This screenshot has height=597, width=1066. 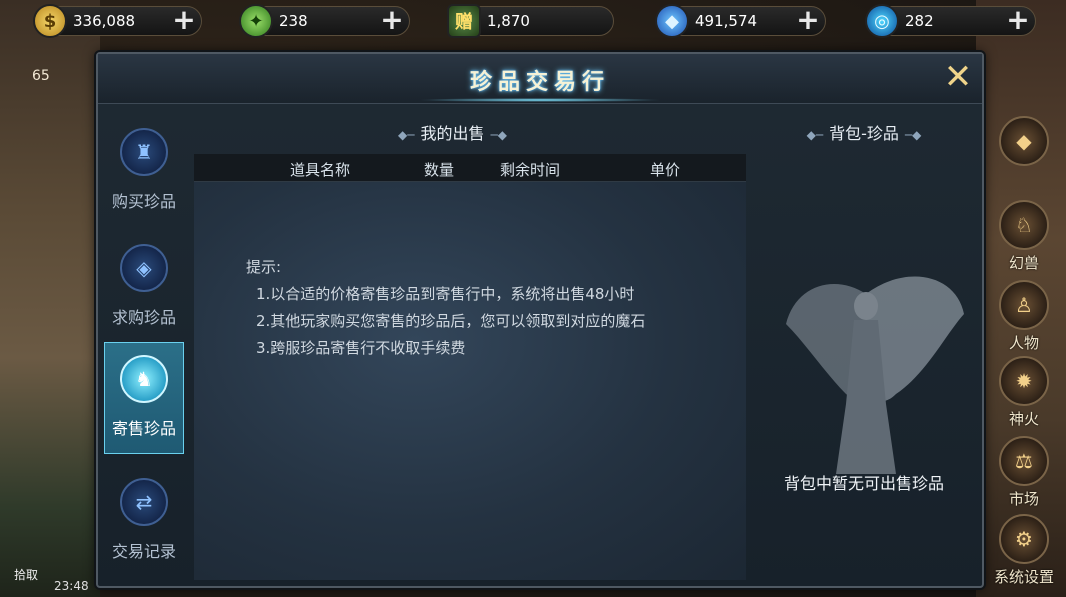 What do you see at coordinates (919, 21) in the screenshot?
I see `resource-orb-value: 282` at bounding box center [919, 21].